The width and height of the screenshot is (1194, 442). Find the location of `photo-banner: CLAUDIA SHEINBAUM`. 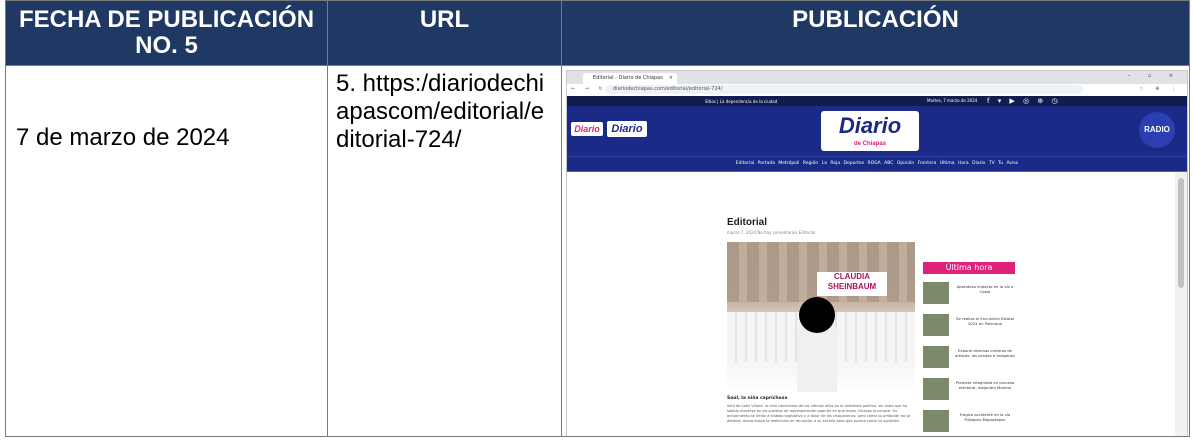

photo-banner: CLAUDIA SHEINBAUM is located at coordinates (852, 284).